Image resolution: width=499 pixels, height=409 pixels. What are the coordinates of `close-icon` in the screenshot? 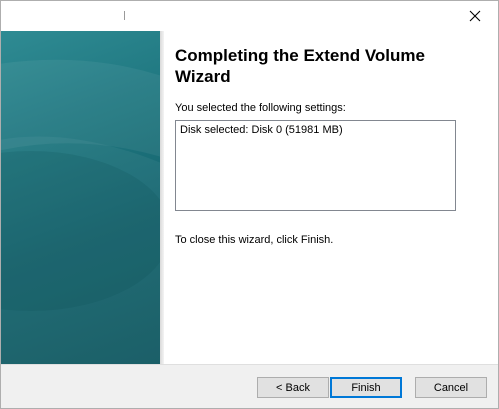 It's located at (475, 16).